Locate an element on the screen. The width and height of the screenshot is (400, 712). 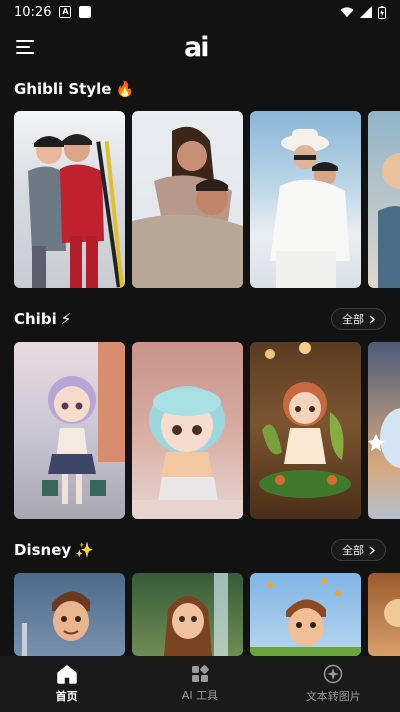
ghibli-card-partial is located at coordinates (384, 199).